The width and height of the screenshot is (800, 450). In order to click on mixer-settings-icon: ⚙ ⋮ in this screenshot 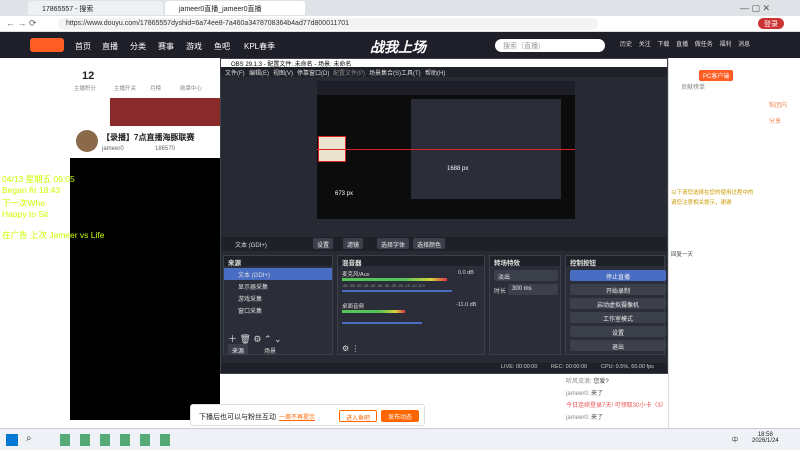, I will do `click(350, 348)`.